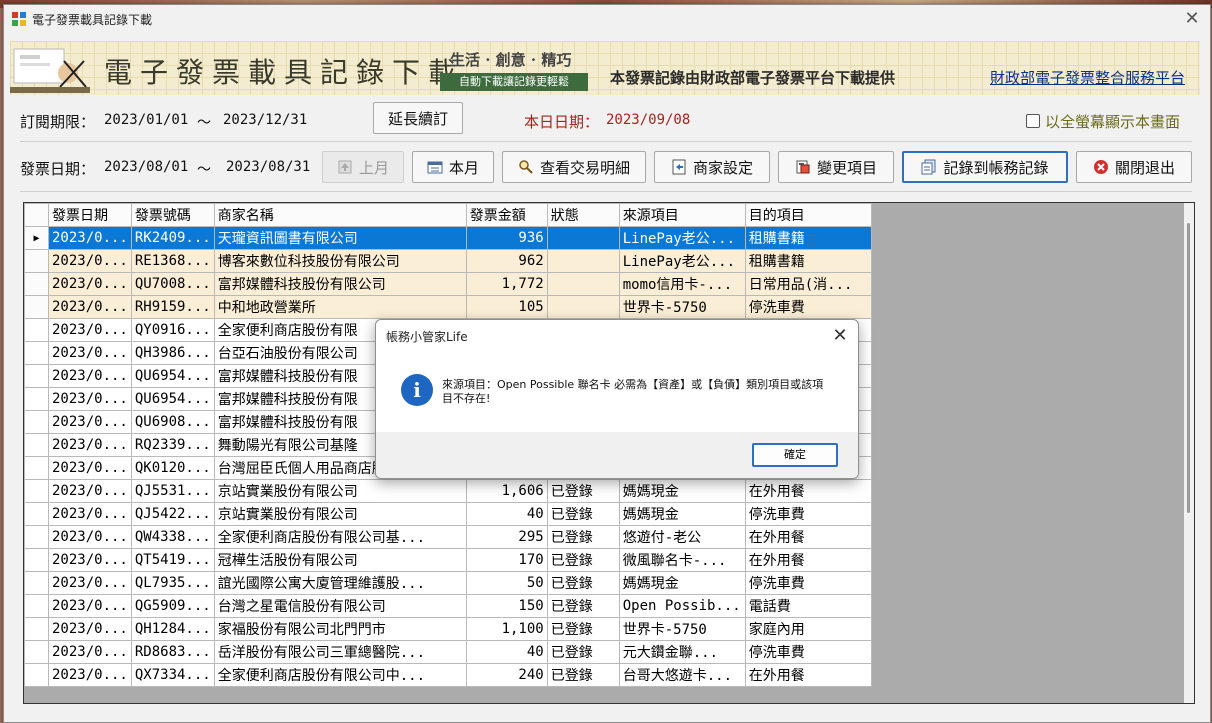 The width and height of the screenshot is (1212, 723). Describe the element at coordinates (506, 583) in the screenshot. I see `cell-amount: 50` at that location.